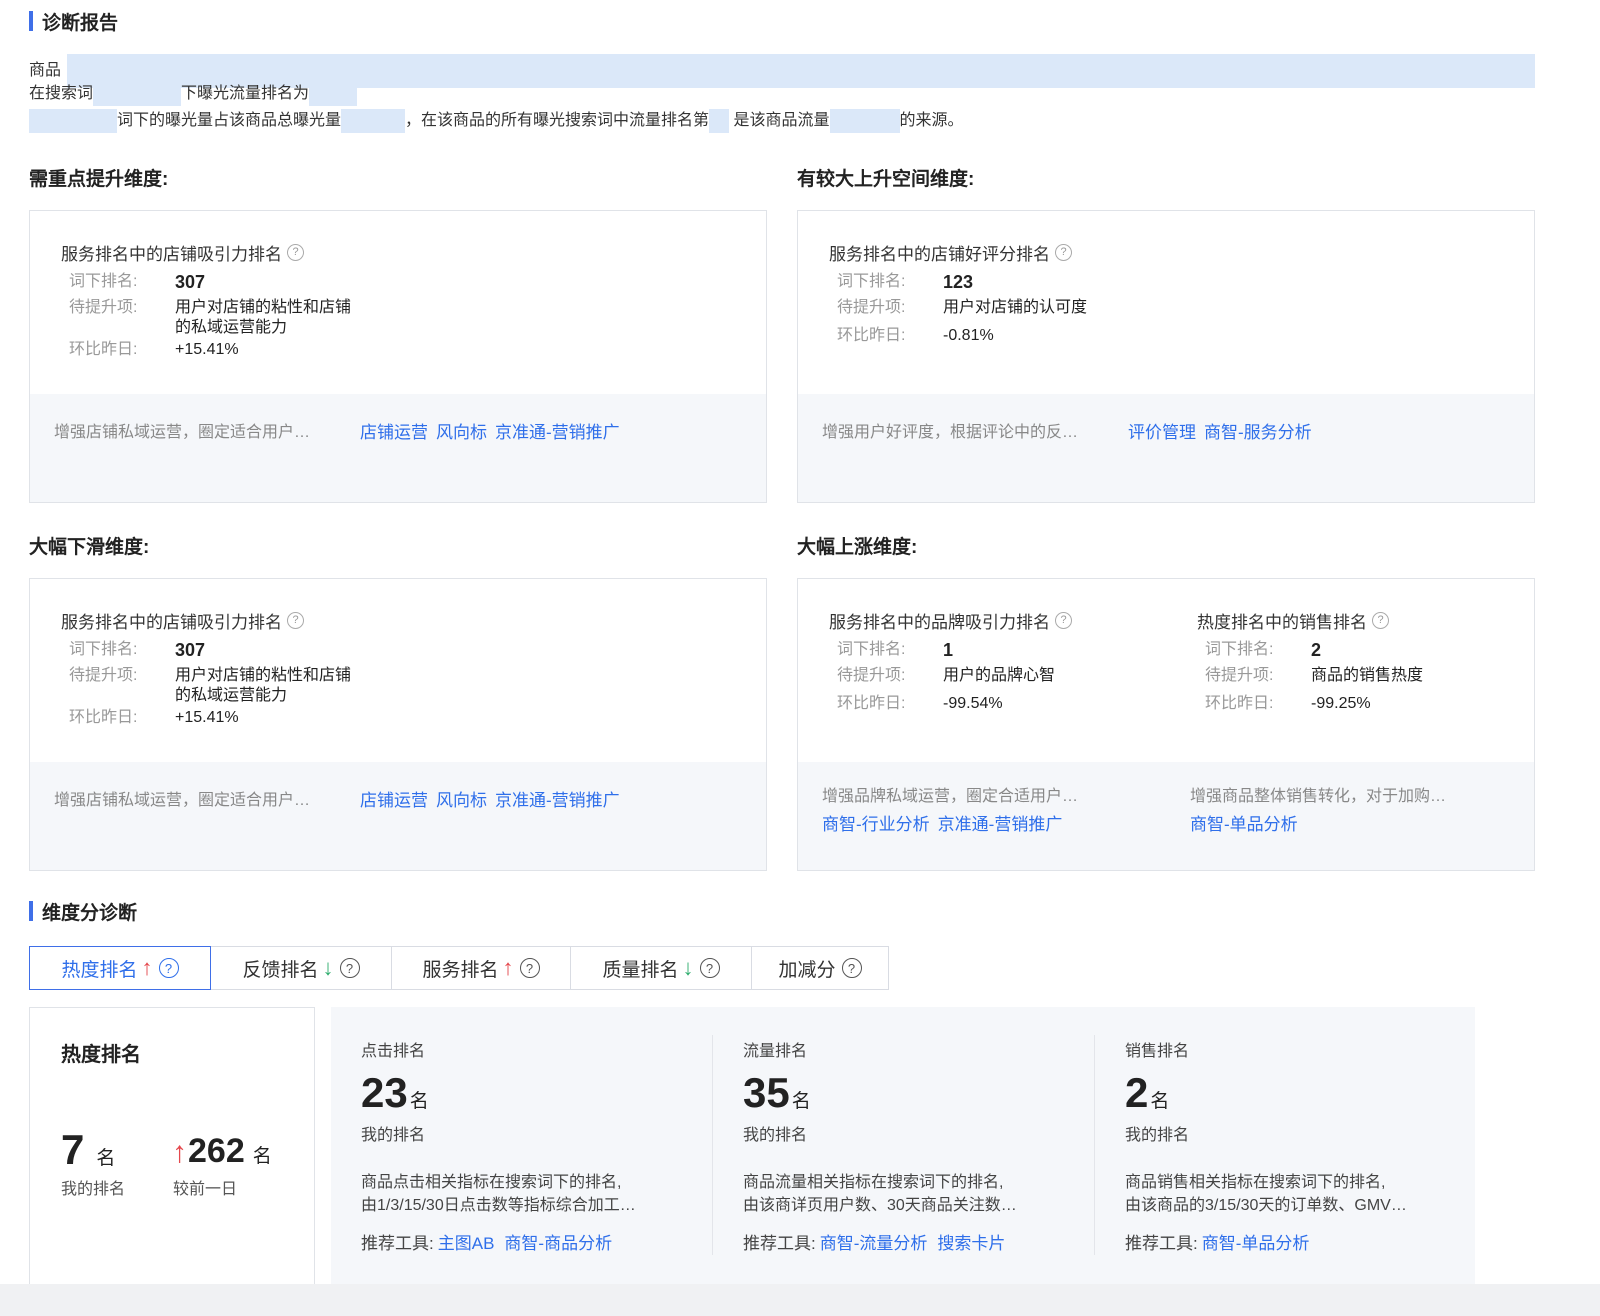  What do you see at coordinates (231, 327) in the screenshot?
I see `improve-line: 的私域运营能力` at bounding box center [231, 327].